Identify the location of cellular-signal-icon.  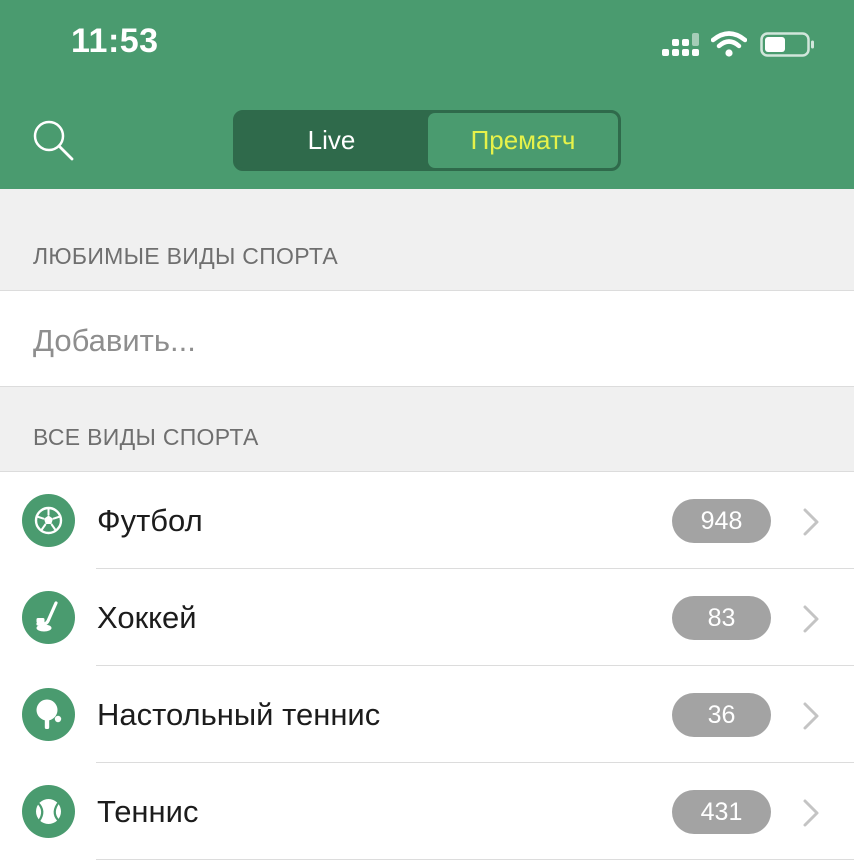
(680, 44).